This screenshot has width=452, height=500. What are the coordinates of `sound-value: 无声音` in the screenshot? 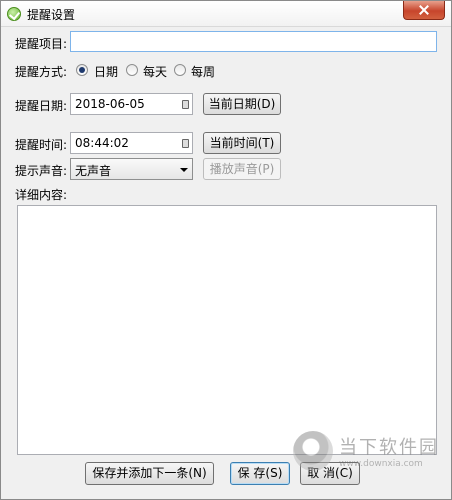 It's located at (93, 171).